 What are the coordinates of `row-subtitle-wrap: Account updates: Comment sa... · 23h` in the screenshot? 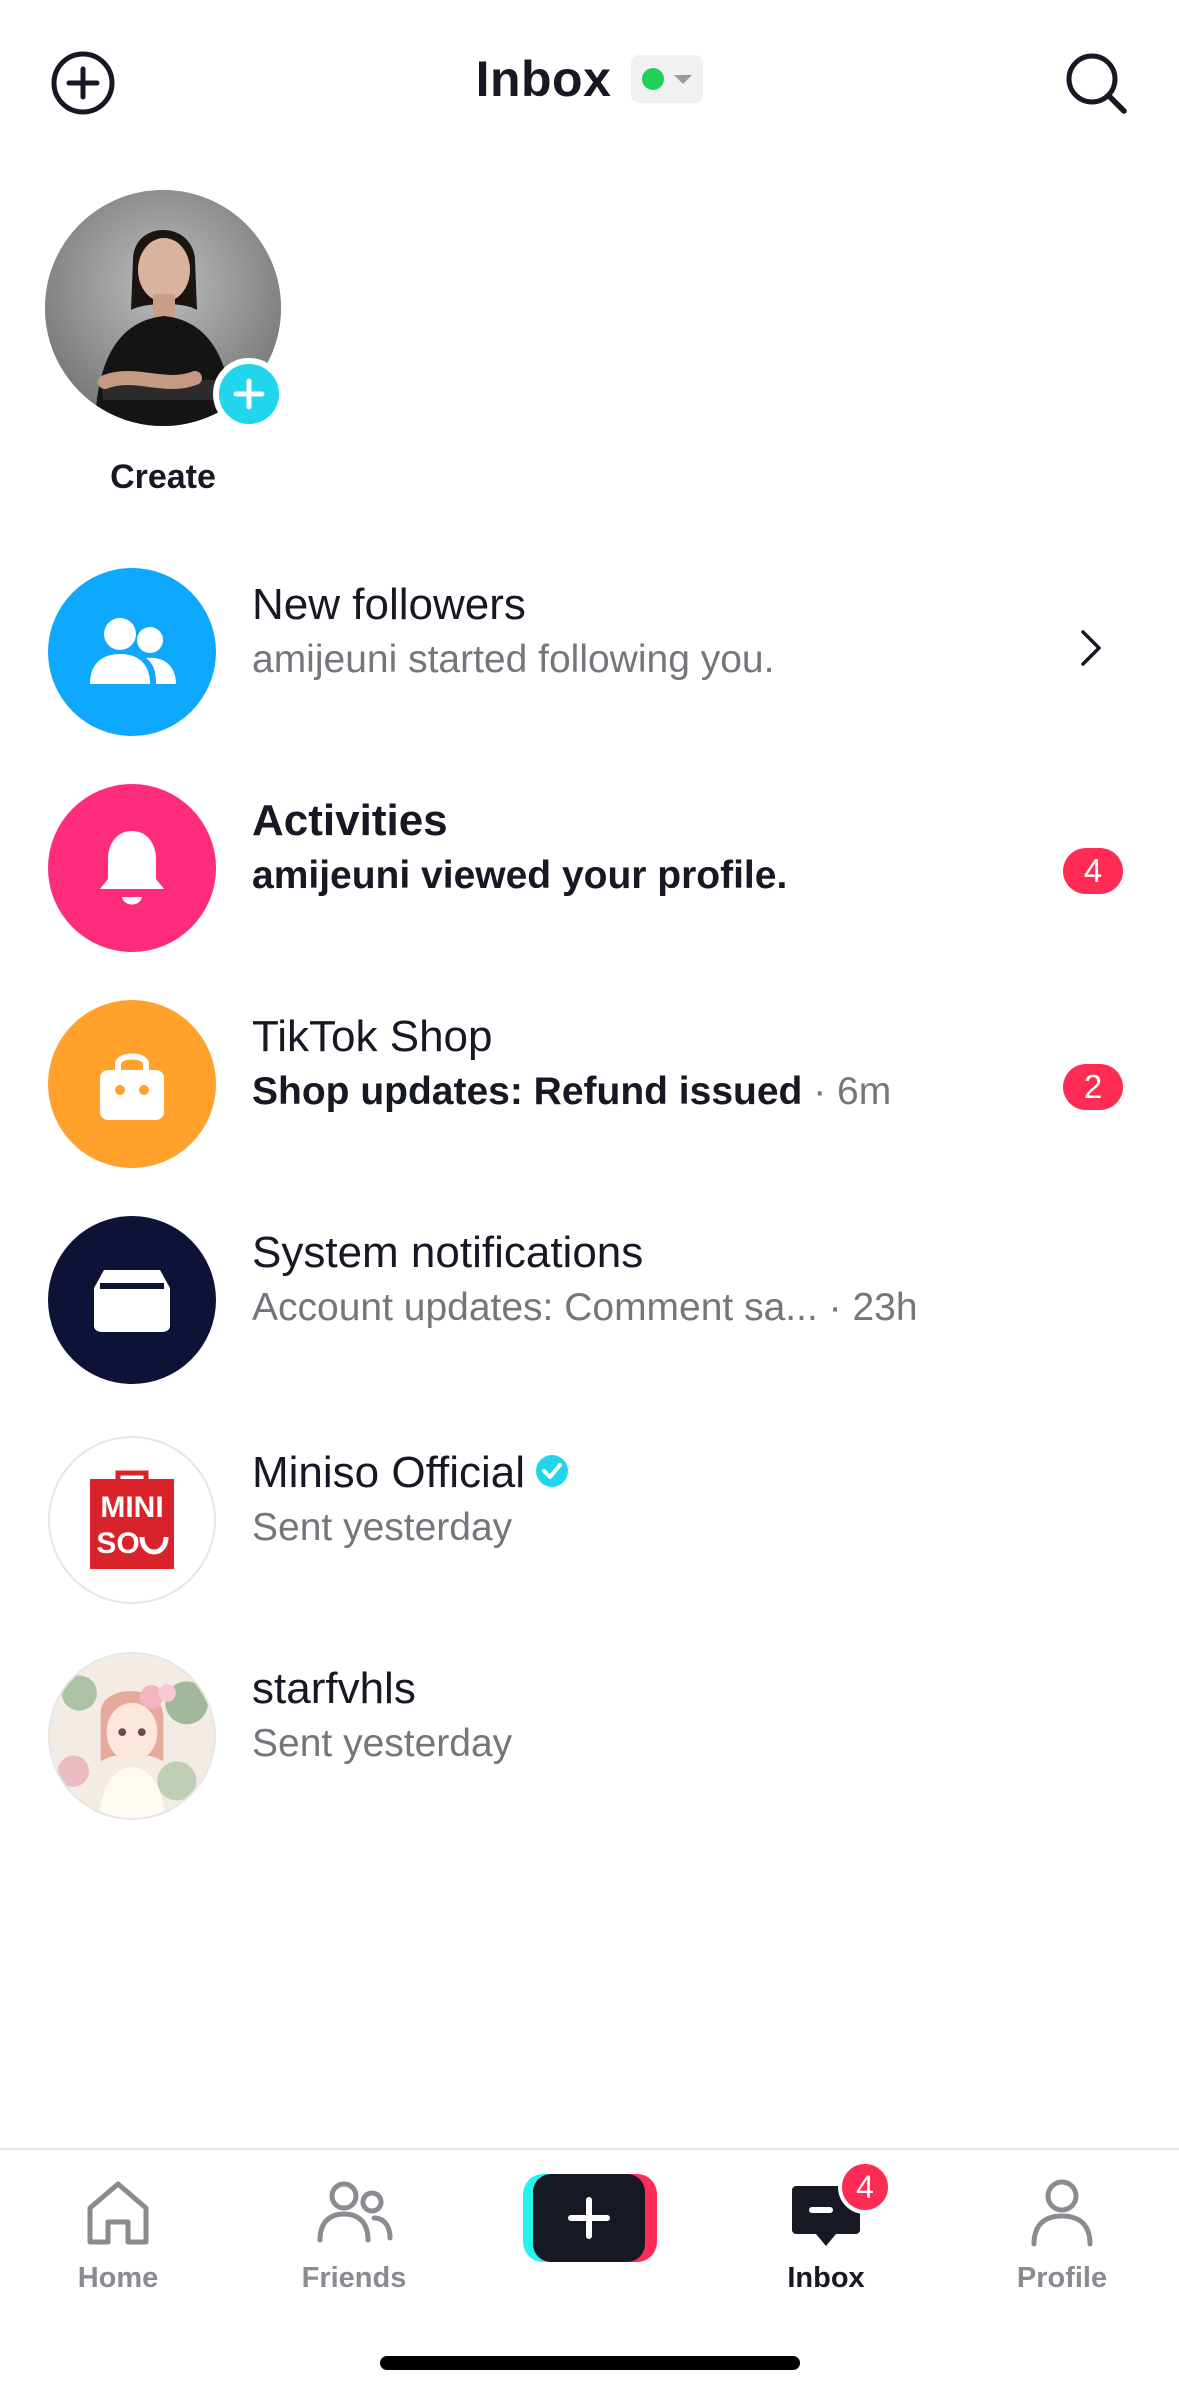 It's located at (585, 1308).